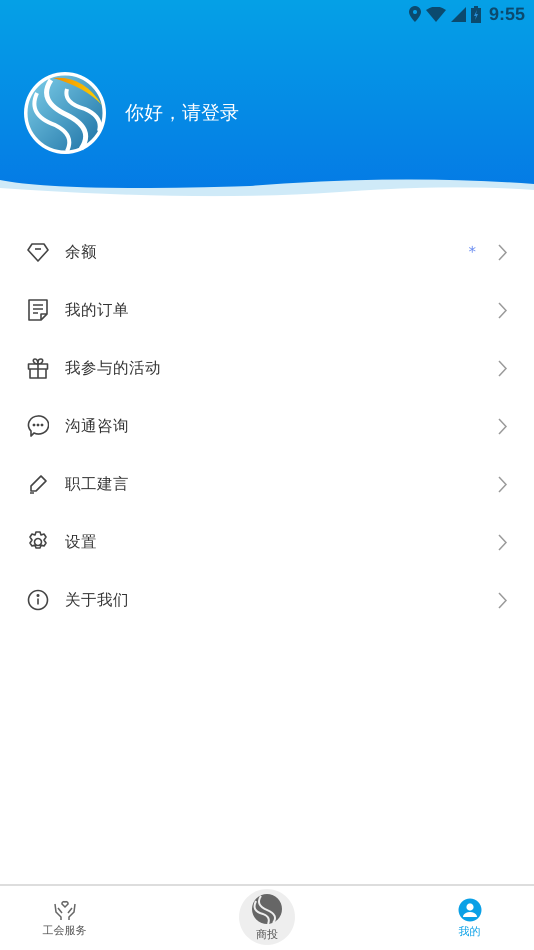 This screenshot has height=950, width=534. What do you see at coordinates (267, 252) in the screenshot?
I see `menu-item: 余额 *` at bounding box center [267, 252].